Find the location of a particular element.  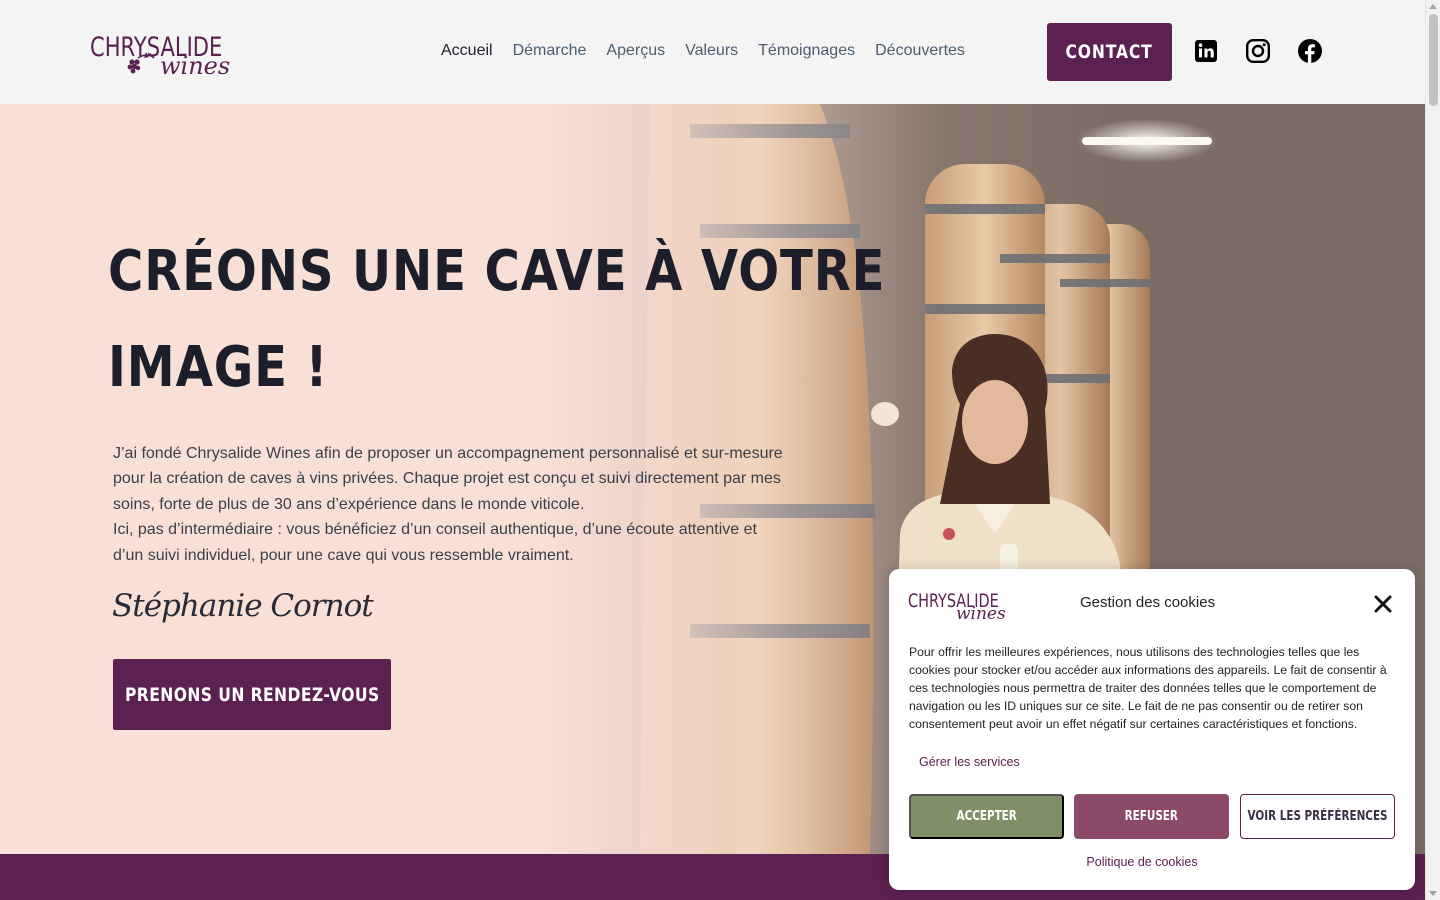

hero-title-line-1: CRÉONS UNE CAVE À VOTRE is located at coordinates (497, 271).